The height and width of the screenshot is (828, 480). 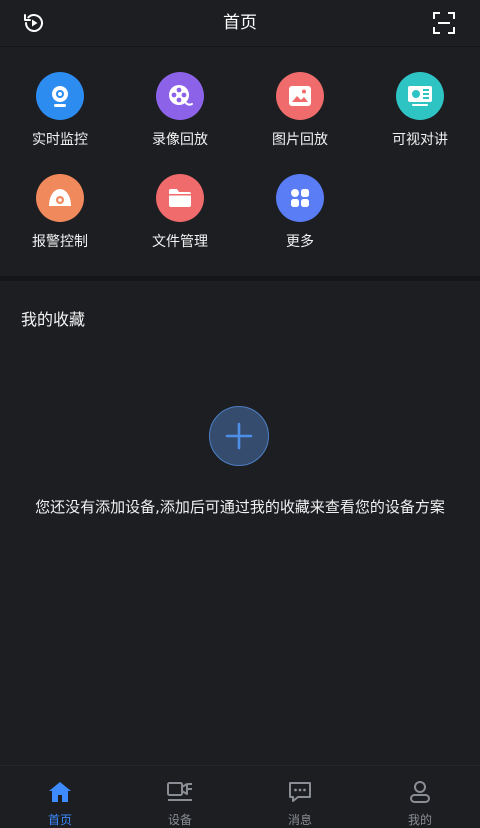 I want to click on message-icon, so click(x=300, y=792).